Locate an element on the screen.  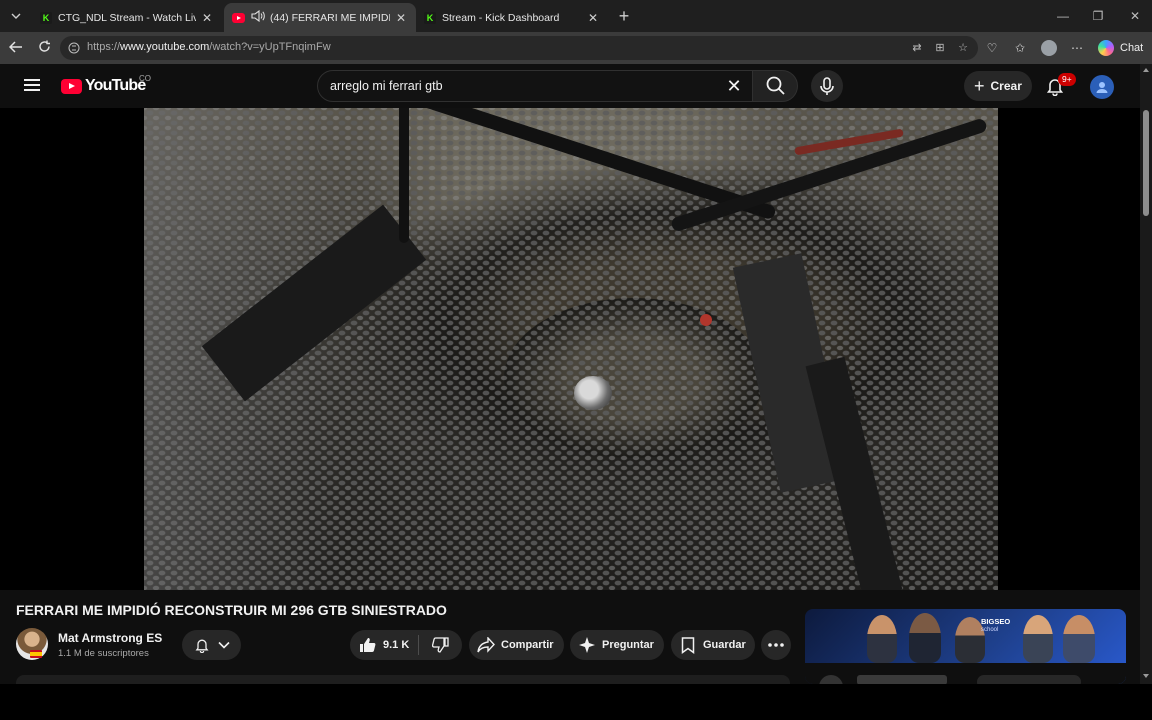
ask-button: Preguntar is located at coordinates (617, 645).